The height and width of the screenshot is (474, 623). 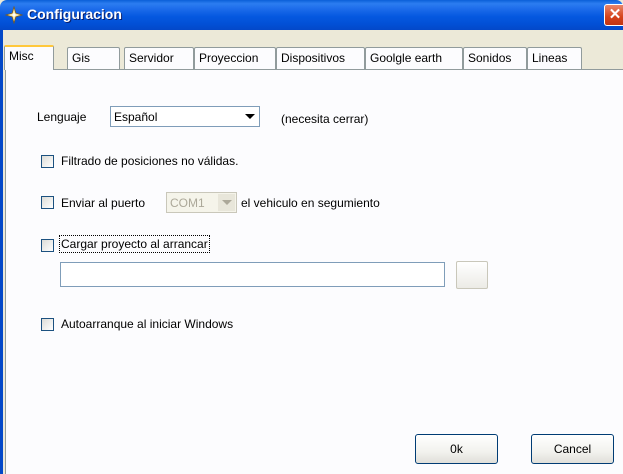 What do you see at coordinates (47, 202) in the screenshot?
I see `send-port-checkbox` at bounding box center [47, 202].